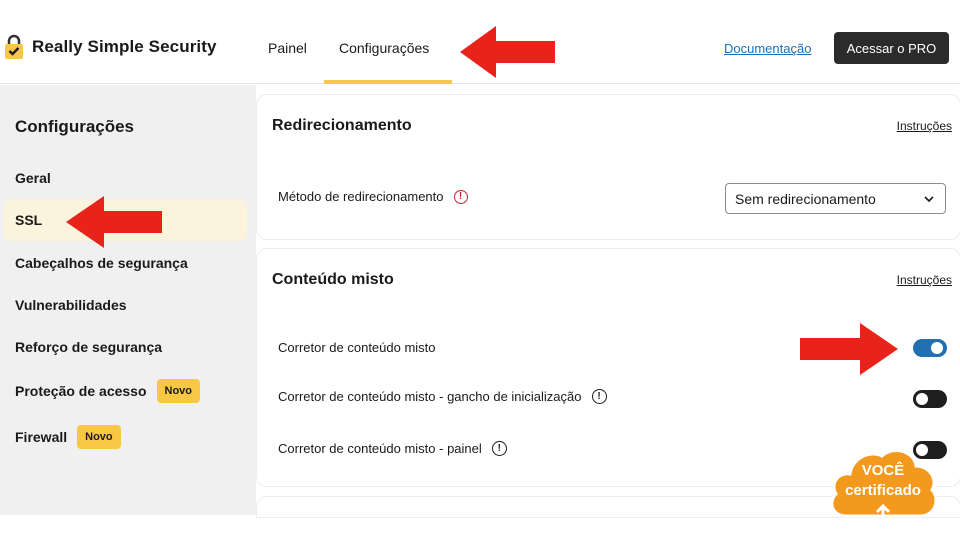 Image resolution: width=960 pixels, height=540 pixels. I want to click on sidebar-item-hardening: Reforço de segurança, so click(125, 347).